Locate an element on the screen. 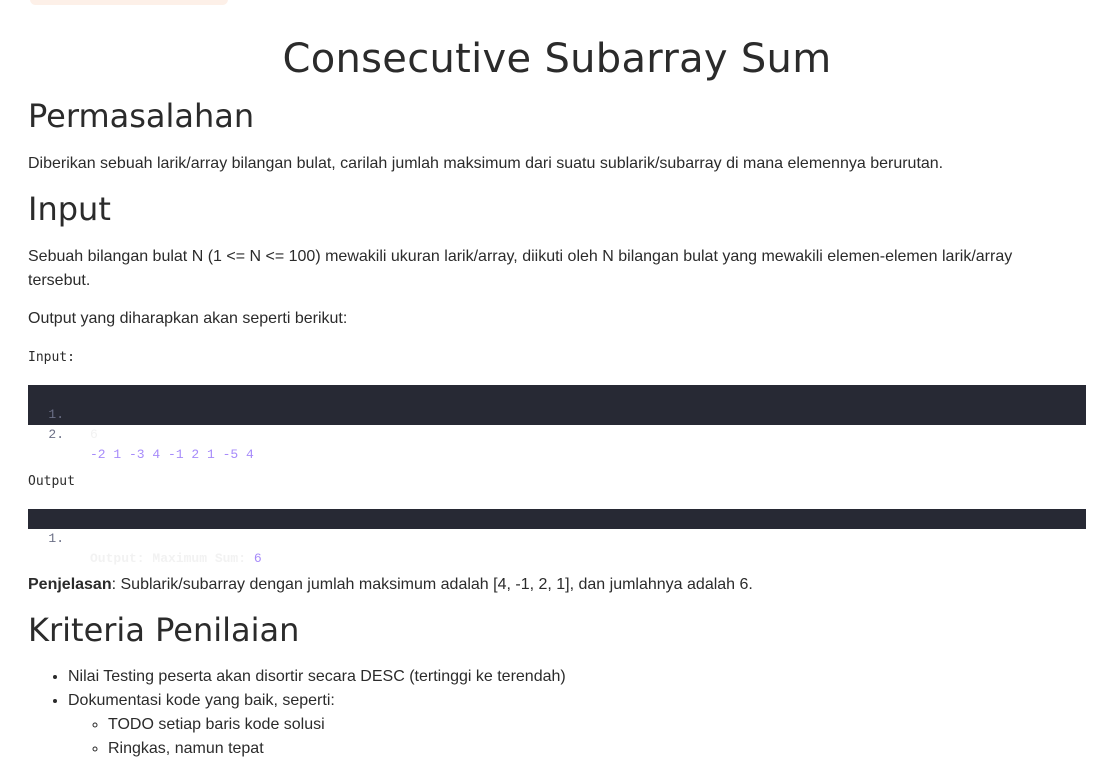 This screenshot has width=1110, height=766. code-text: 6 is located at coordinates (94, 434).